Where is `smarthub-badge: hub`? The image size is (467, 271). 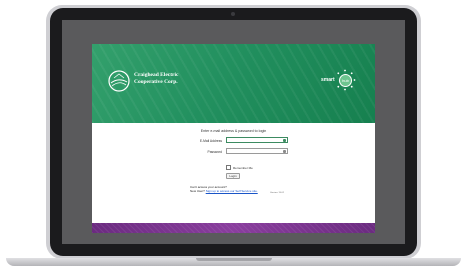
smarthub-badge: hub is located at coordinates (345, 80).